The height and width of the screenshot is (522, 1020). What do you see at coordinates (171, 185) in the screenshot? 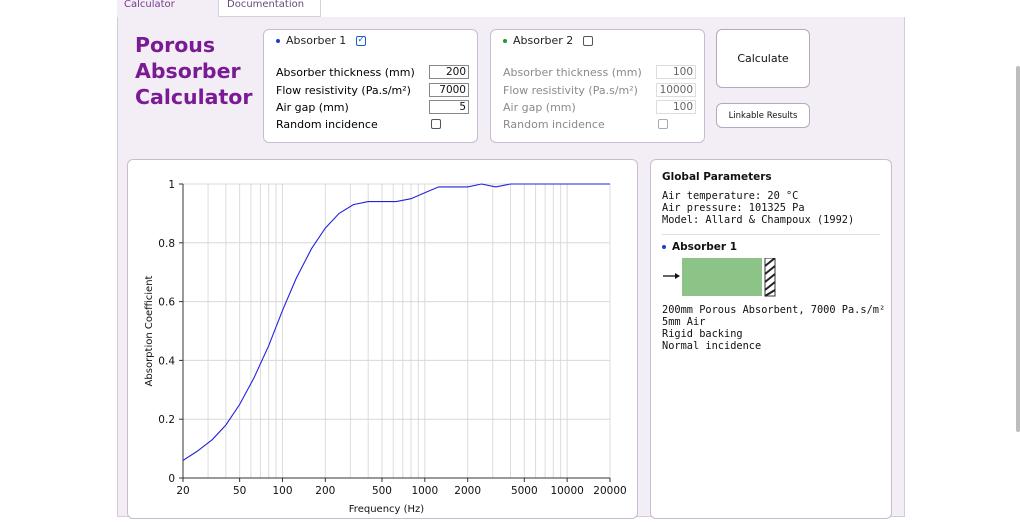
I see `y-tick-label: 1` at bounding box center [171, 185].